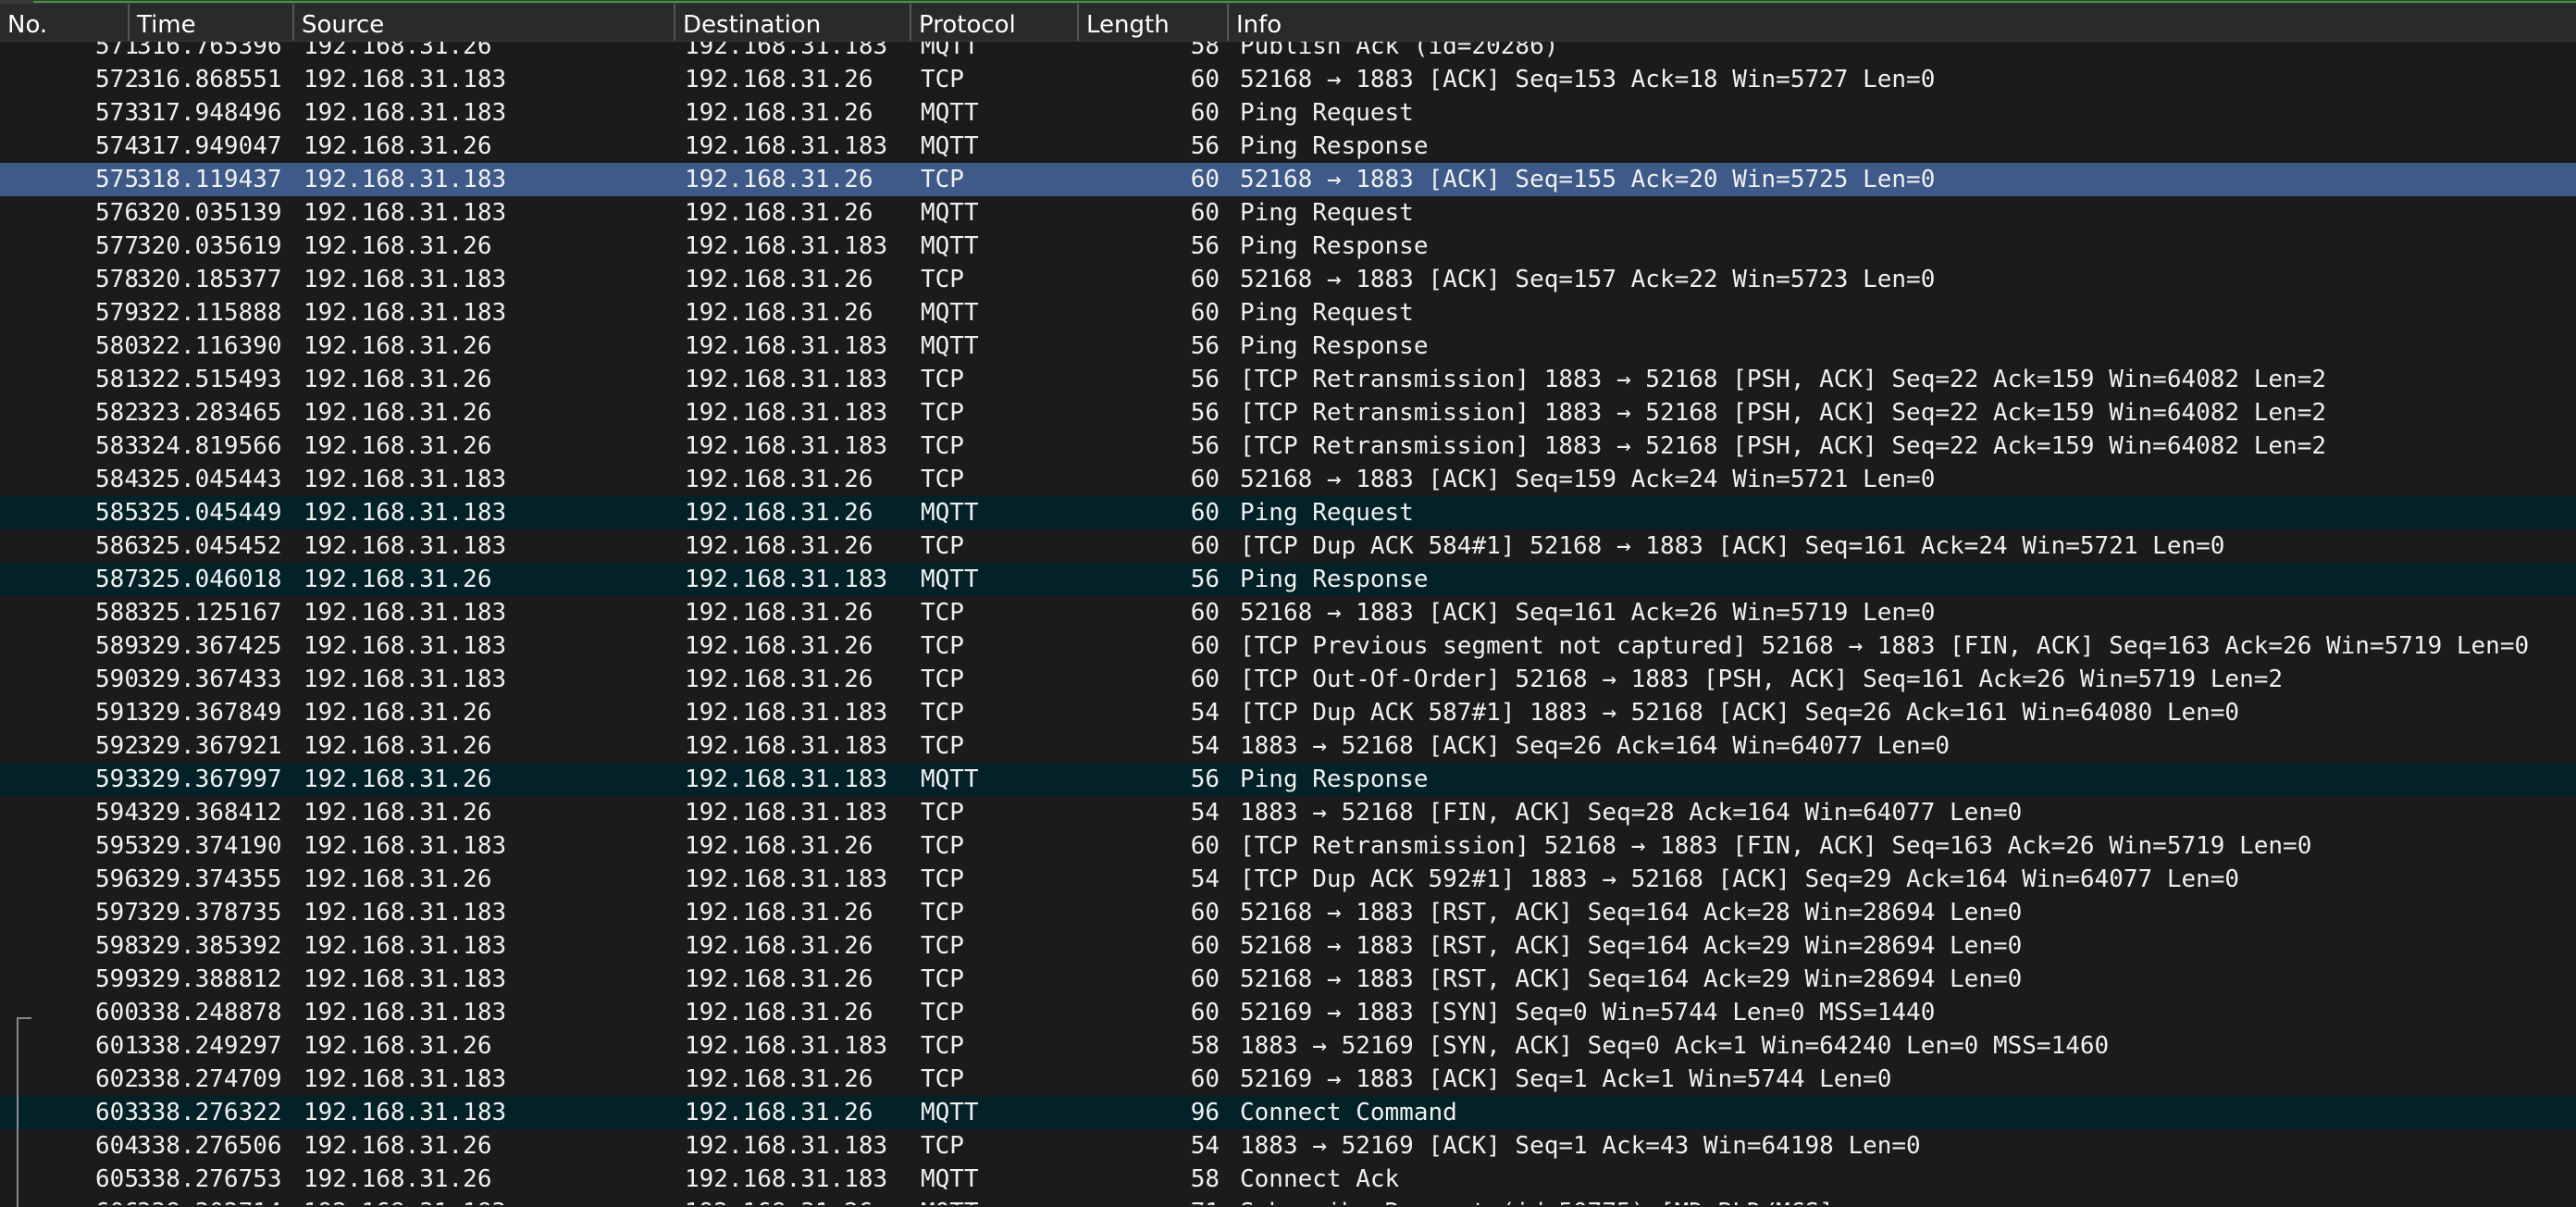 The image size is (2576, 1207). I want to click on packet-info-cell: Ping Response, so click(1335, 247).